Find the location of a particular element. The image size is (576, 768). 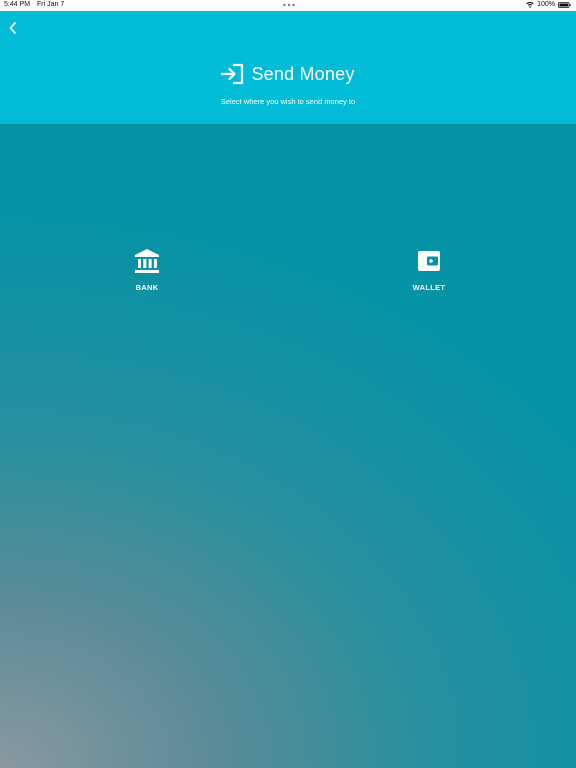

status-right: 100% is located at coordinates (548, 4).